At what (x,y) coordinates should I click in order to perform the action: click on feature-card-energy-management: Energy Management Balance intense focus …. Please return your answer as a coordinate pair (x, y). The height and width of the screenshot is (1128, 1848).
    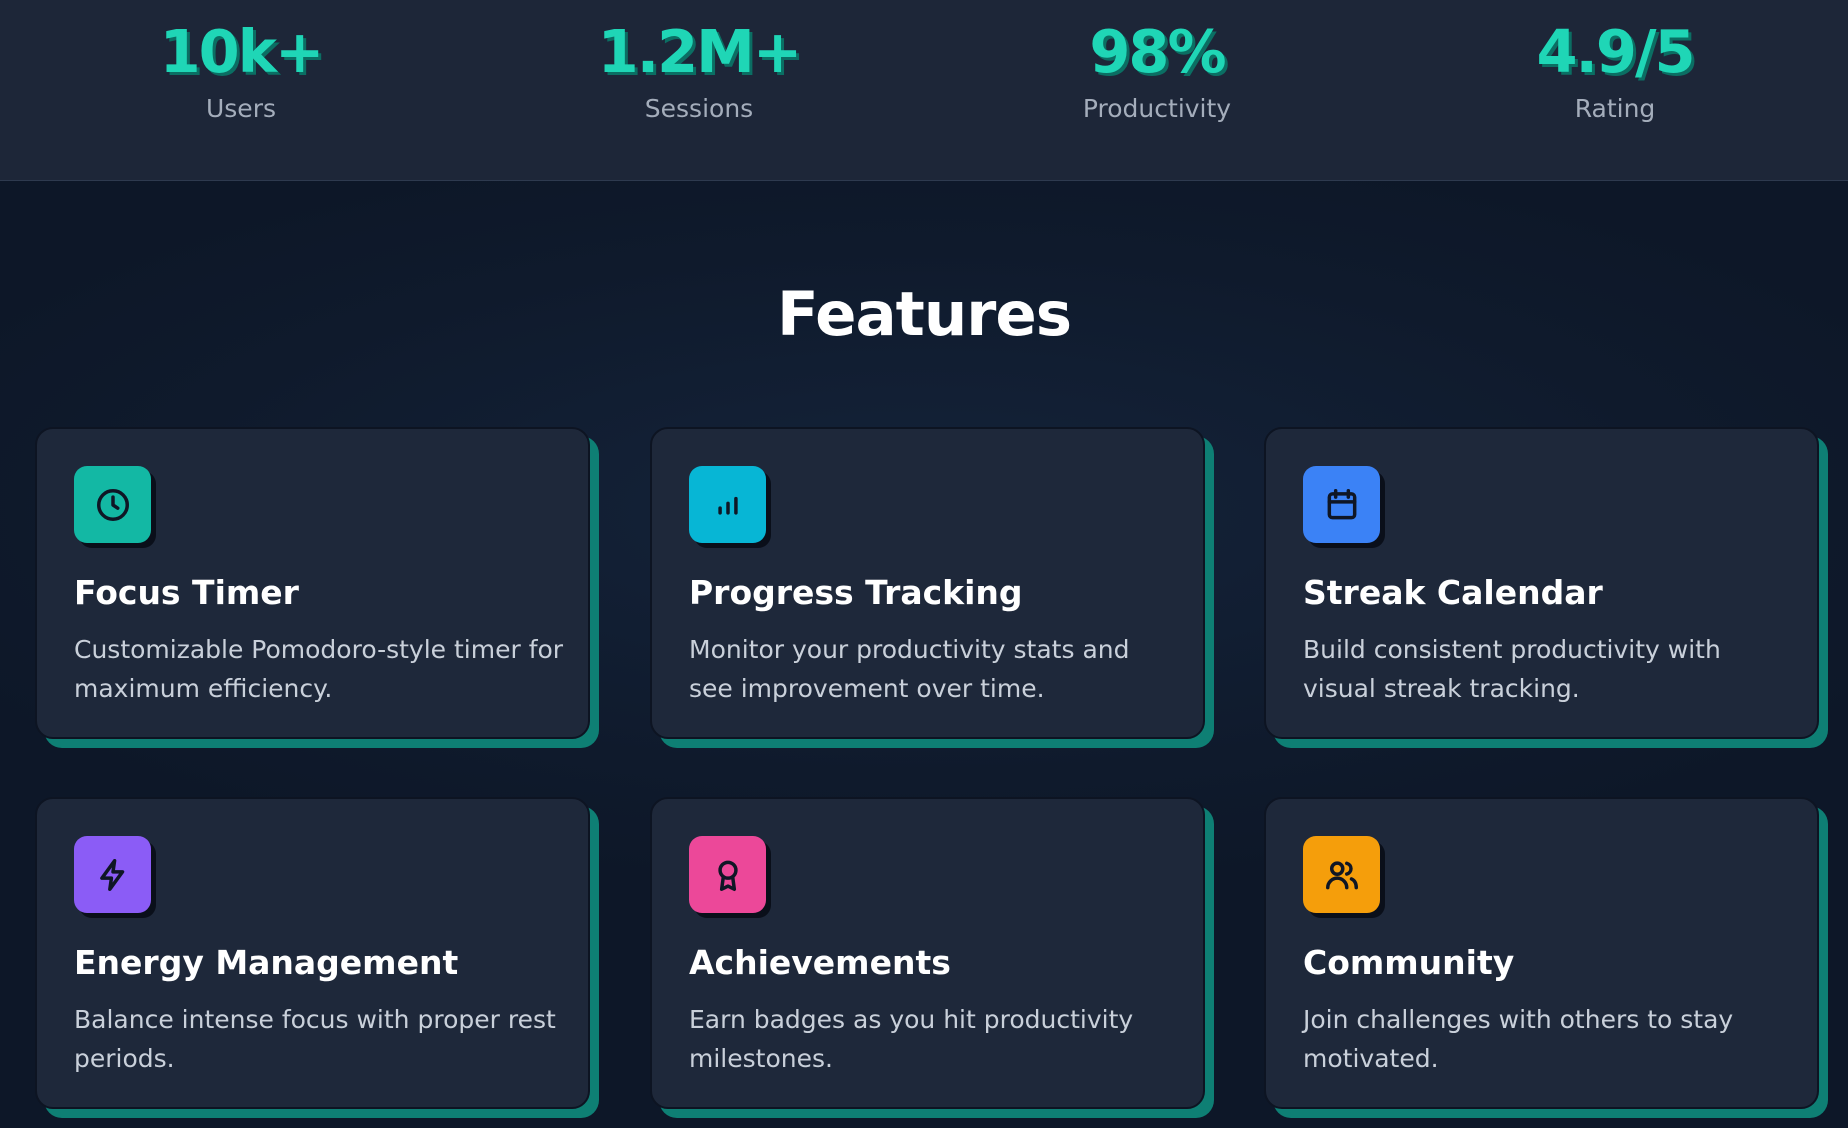
    Looking at the image, I should click on (312, 953).